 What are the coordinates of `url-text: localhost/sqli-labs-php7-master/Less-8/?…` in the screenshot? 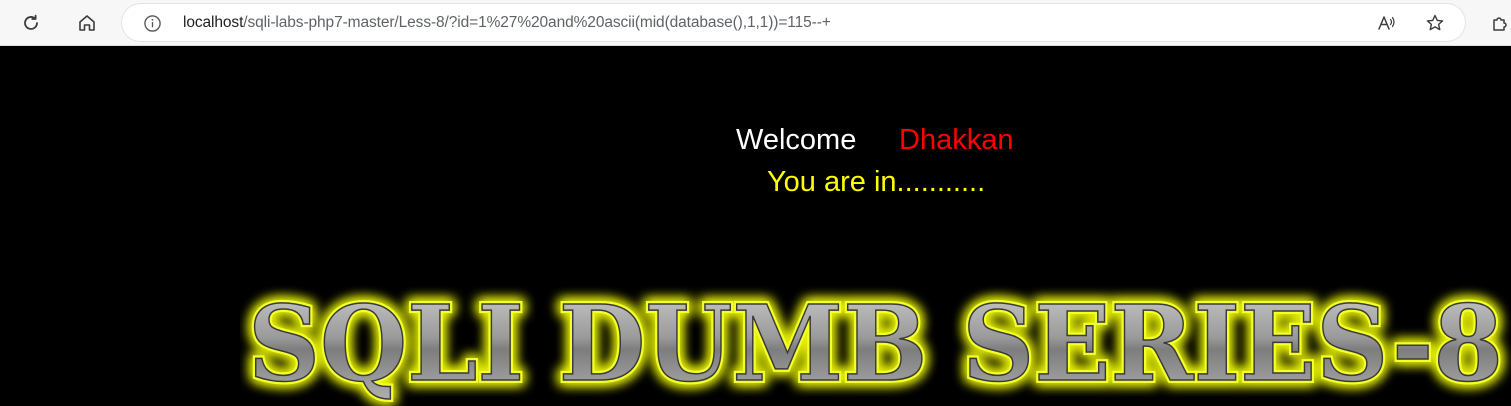 It's located at (507, 23).